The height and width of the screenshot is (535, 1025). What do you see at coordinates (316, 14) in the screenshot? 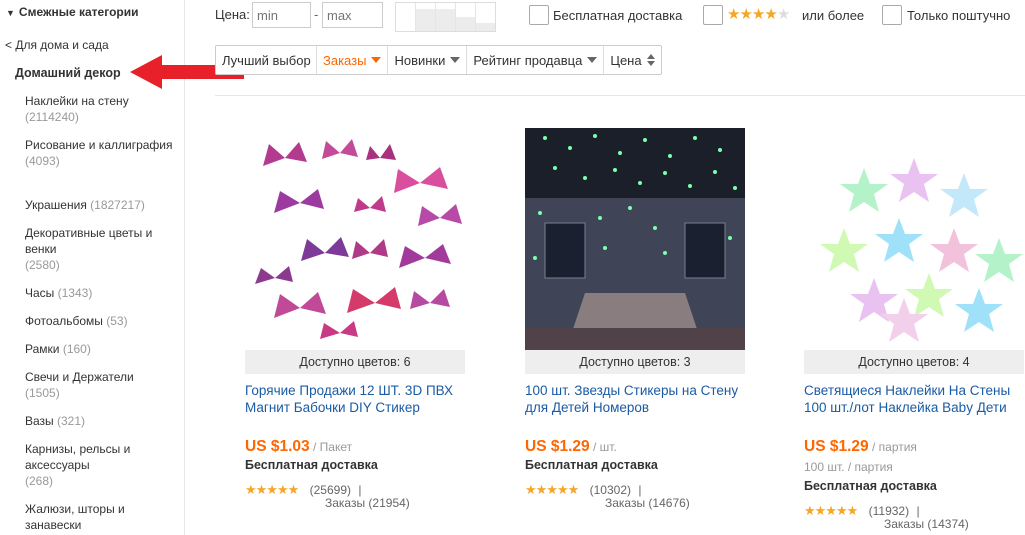
I see `price-range-dash: -` at bounding box center [316, 14].